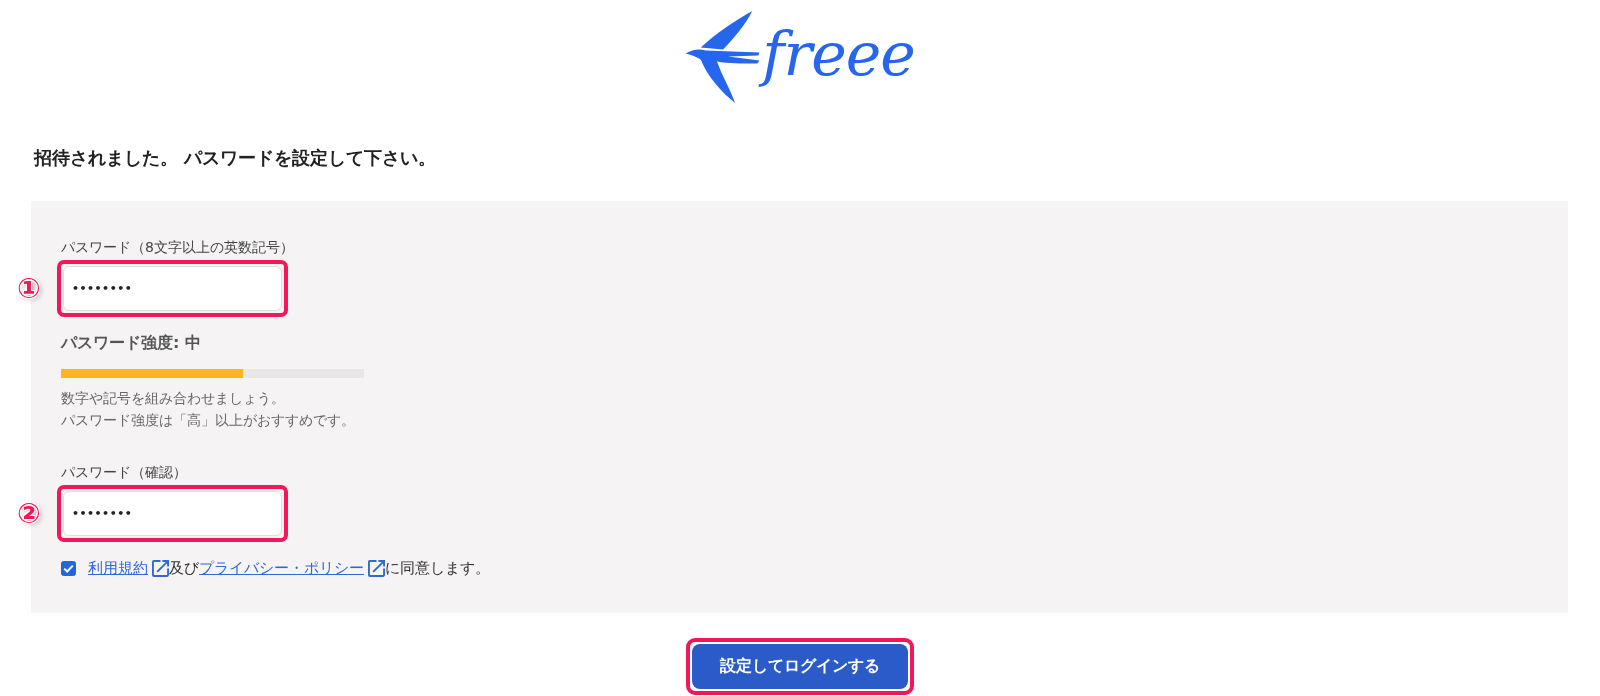 This screenshot has width=1600, height=696. What do you see at coordinates (131, 343) in the screenshot?
I see `strength-label: パスワード強度: 中` at bounding box center [131, 343].